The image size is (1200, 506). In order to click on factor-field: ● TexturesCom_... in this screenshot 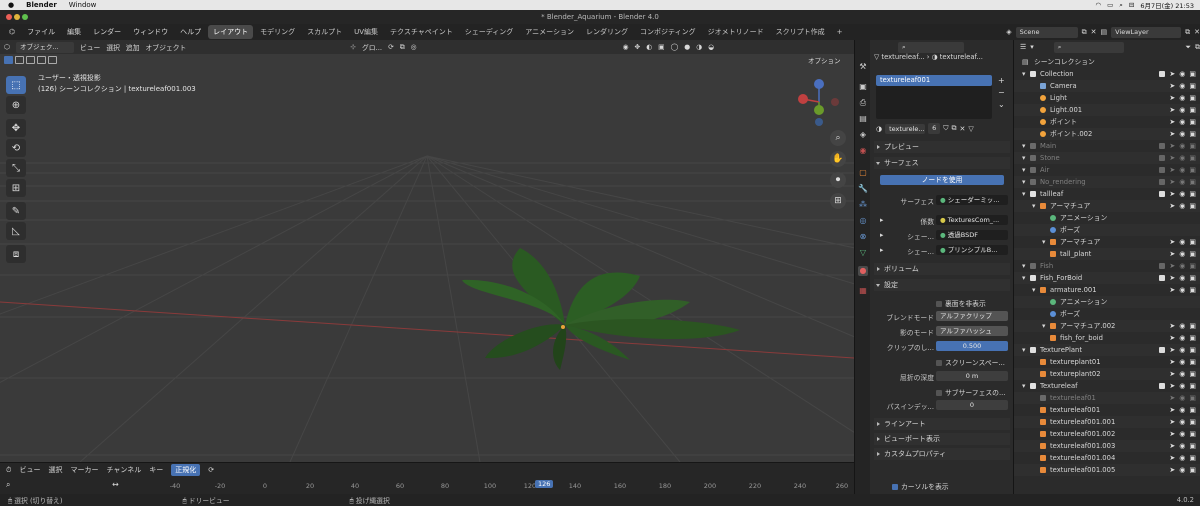, I will do `click(972, 220)`.